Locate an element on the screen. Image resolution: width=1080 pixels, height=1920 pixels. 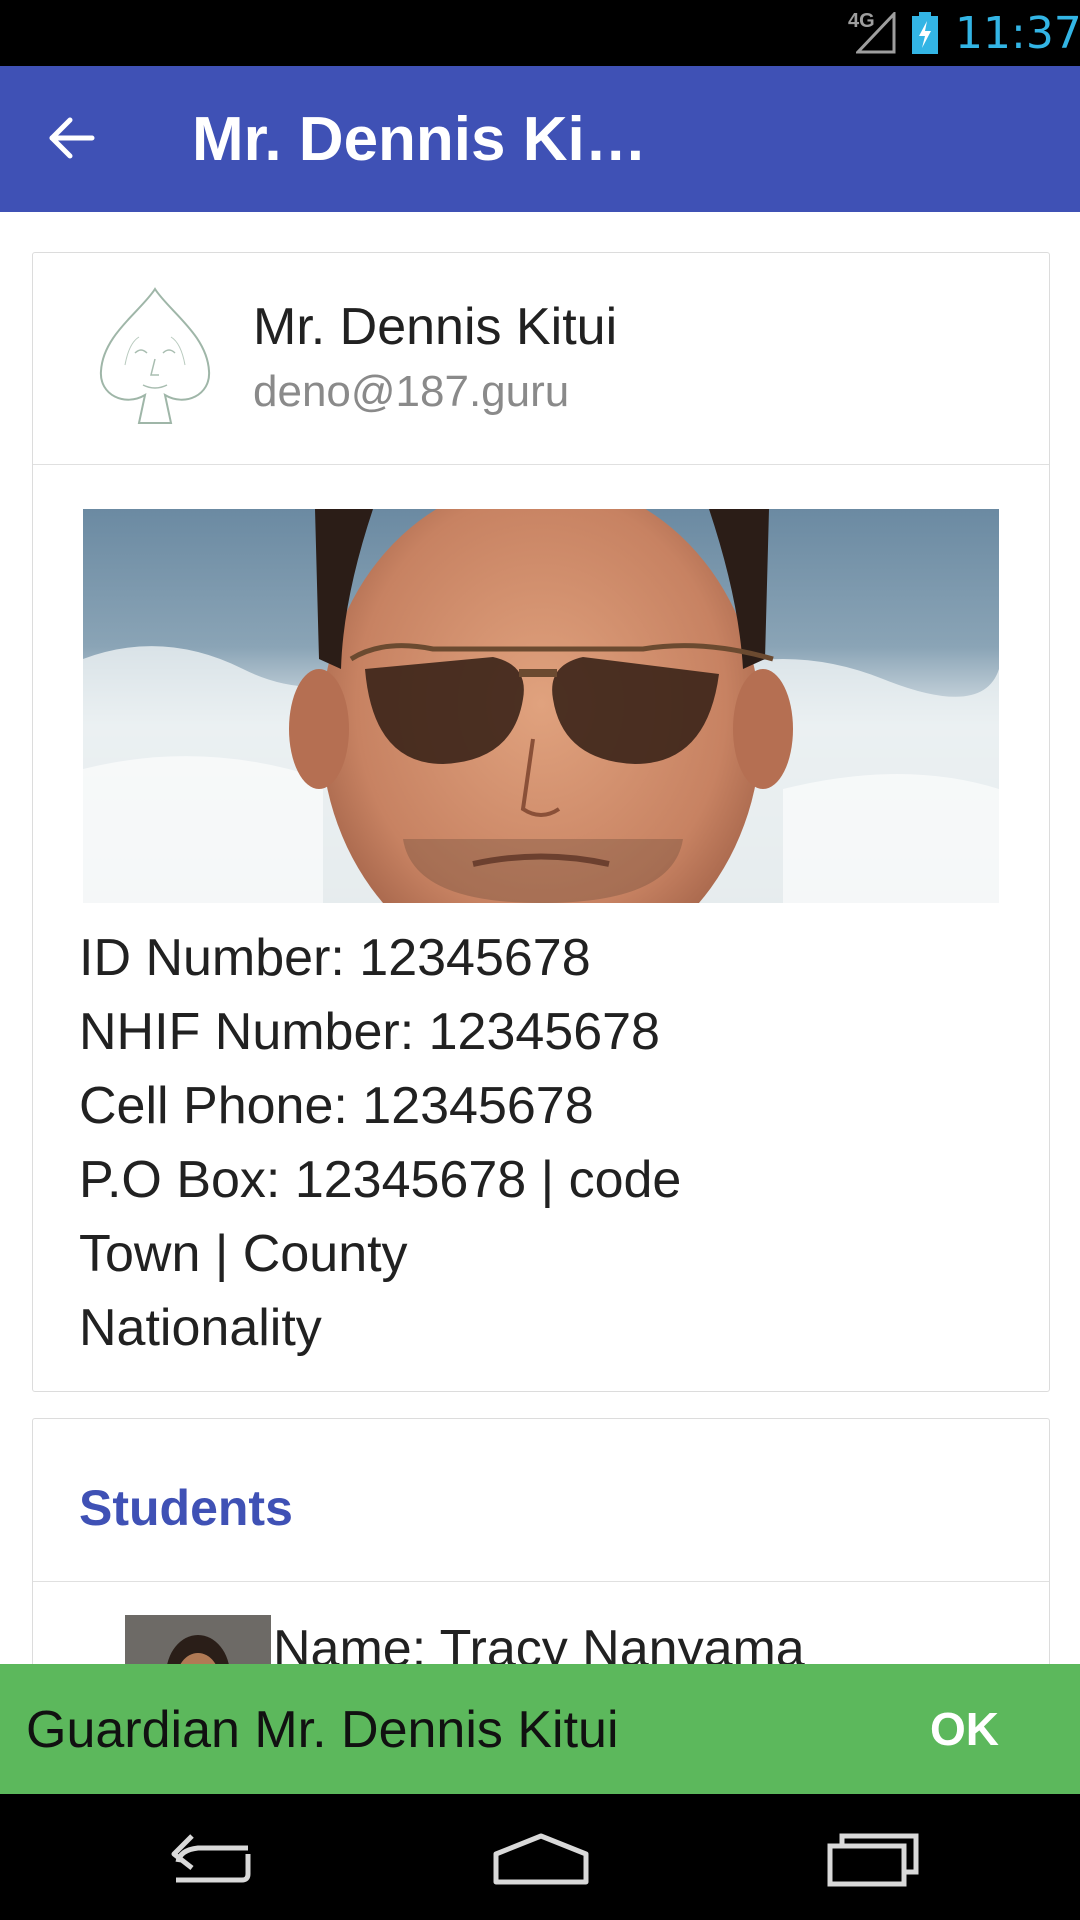
detail-nhif-number: NHIF Number: 12345678 is located at coordinates (369, 1032).